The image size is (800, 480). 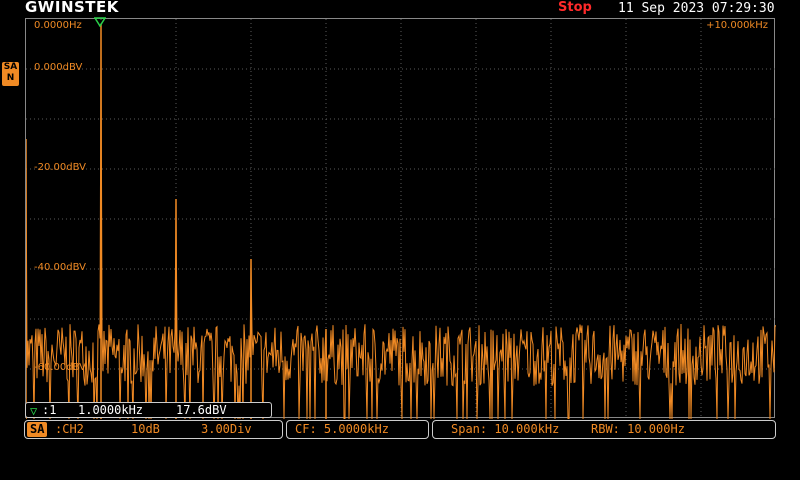 What do you see at coordinates (148, 410) in the screenshot?
I see `marker-readout: ▽ :1 1.0000kHz 17.6dBV` at bounding box center [148, 410].